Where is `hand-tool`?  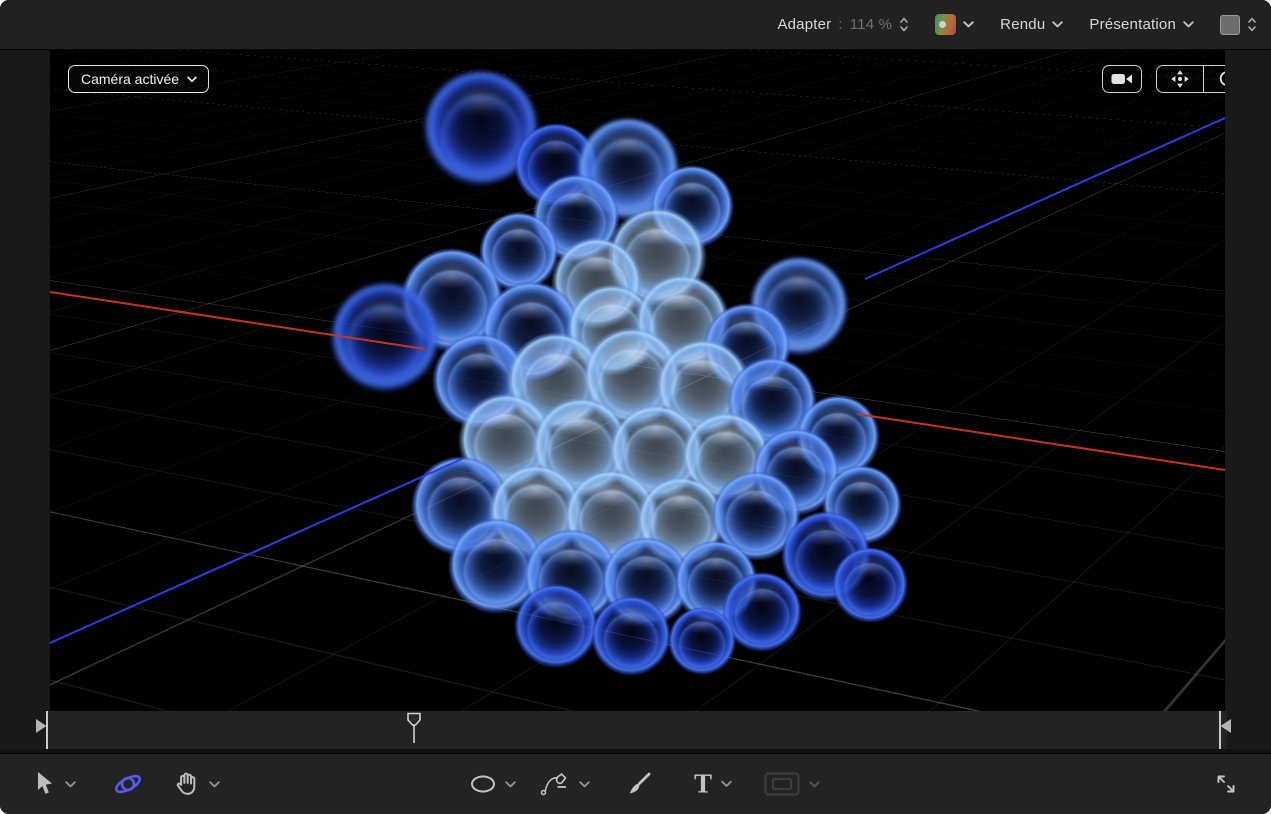
hand-tool is located at coordinates (197, 784).